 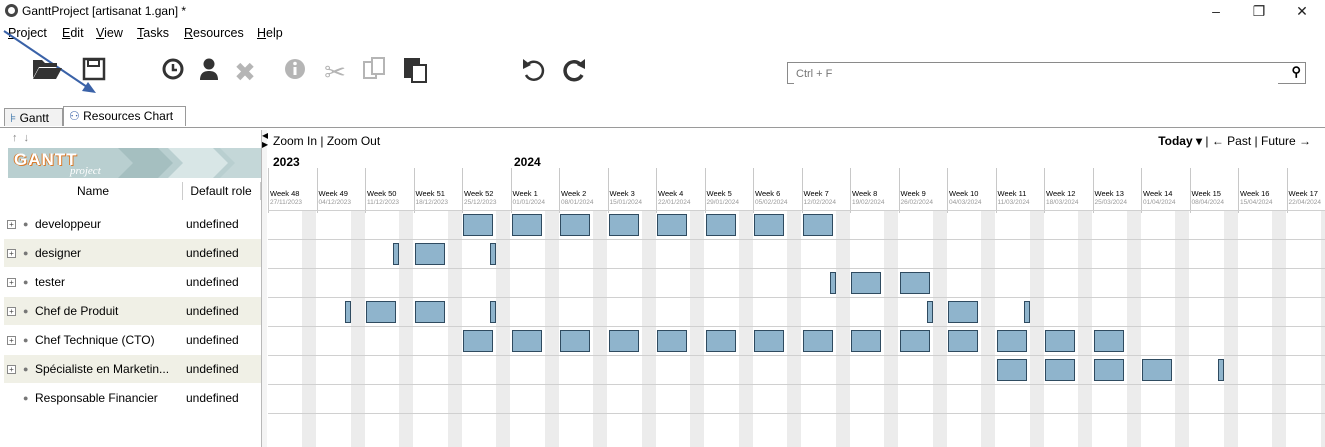 I want to click on table-row: + ● Chef Technique (CTO) undefined, so click(x=132, y=340).